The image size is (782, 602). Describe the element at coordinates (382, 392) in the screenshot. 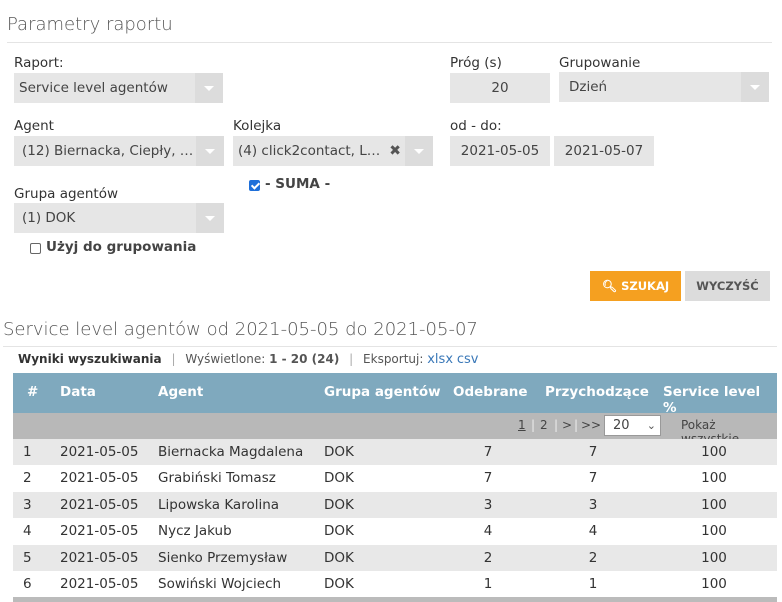

I see `col-header-grupa: Grupa agentów` at that location.